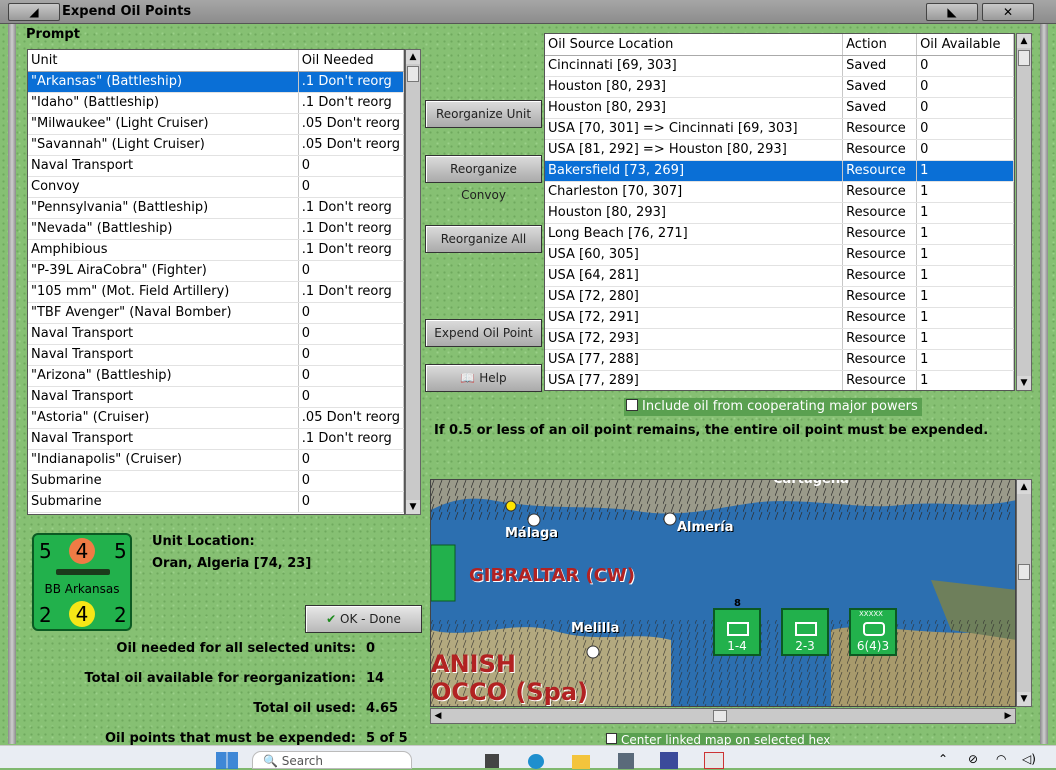  Describe the element at coordinates (492, 761) in the screenshot. I see `app-icon` at that location.